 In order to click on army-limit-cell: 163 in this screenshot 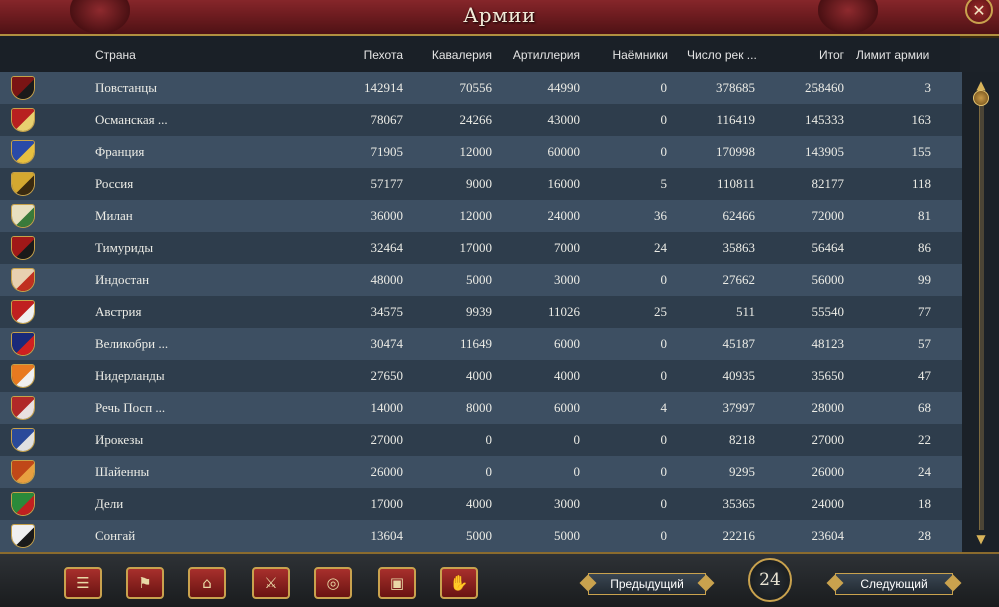, I will do `click(921, 119)`.